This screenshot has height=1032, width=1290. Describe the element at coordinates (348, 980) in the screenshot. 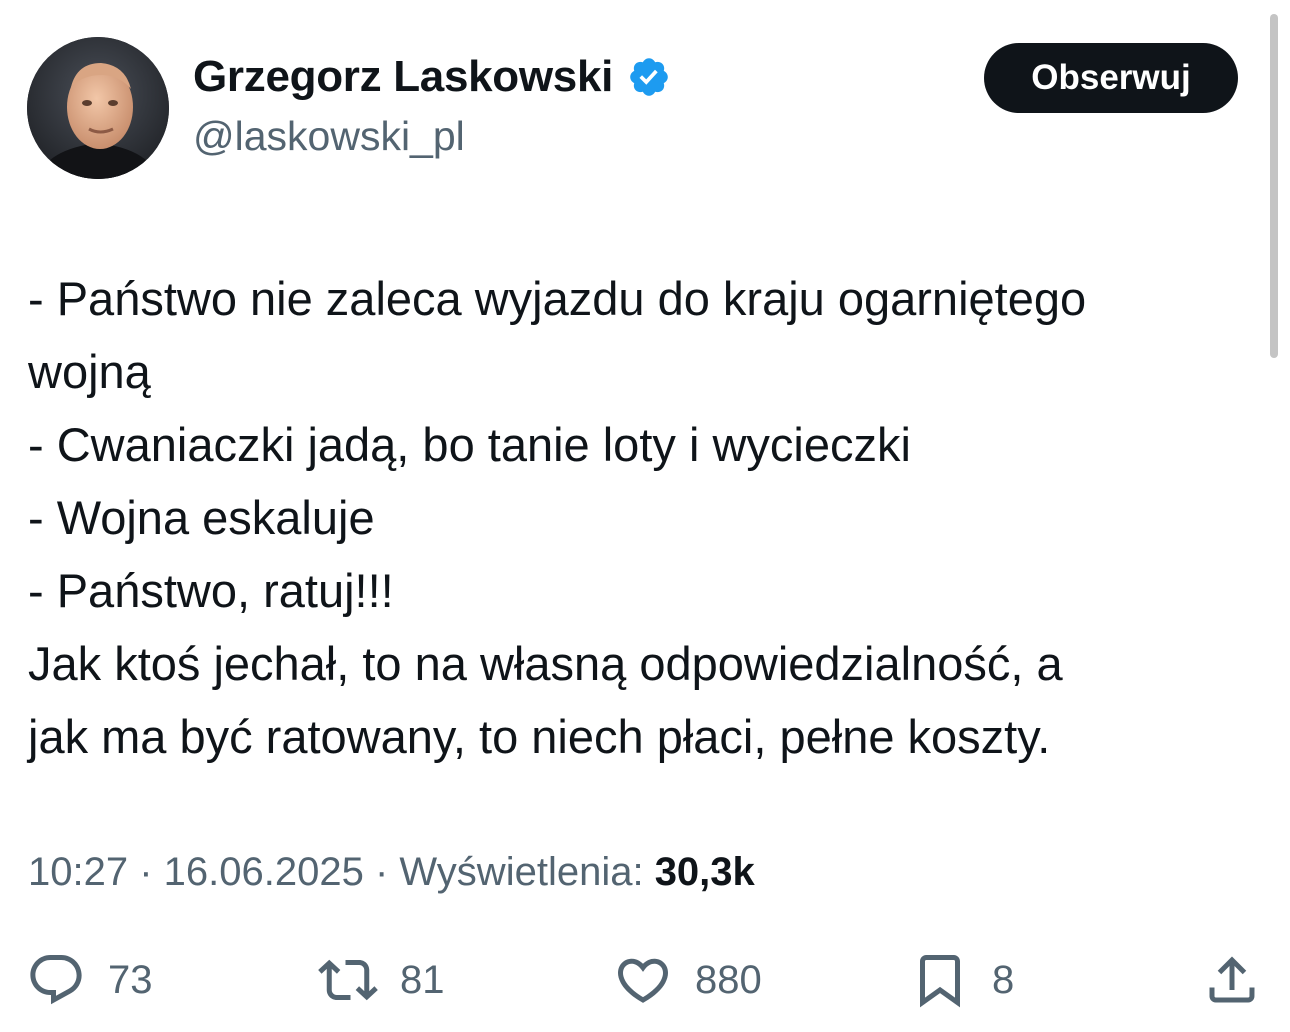

I see `repost-icon` at that location.